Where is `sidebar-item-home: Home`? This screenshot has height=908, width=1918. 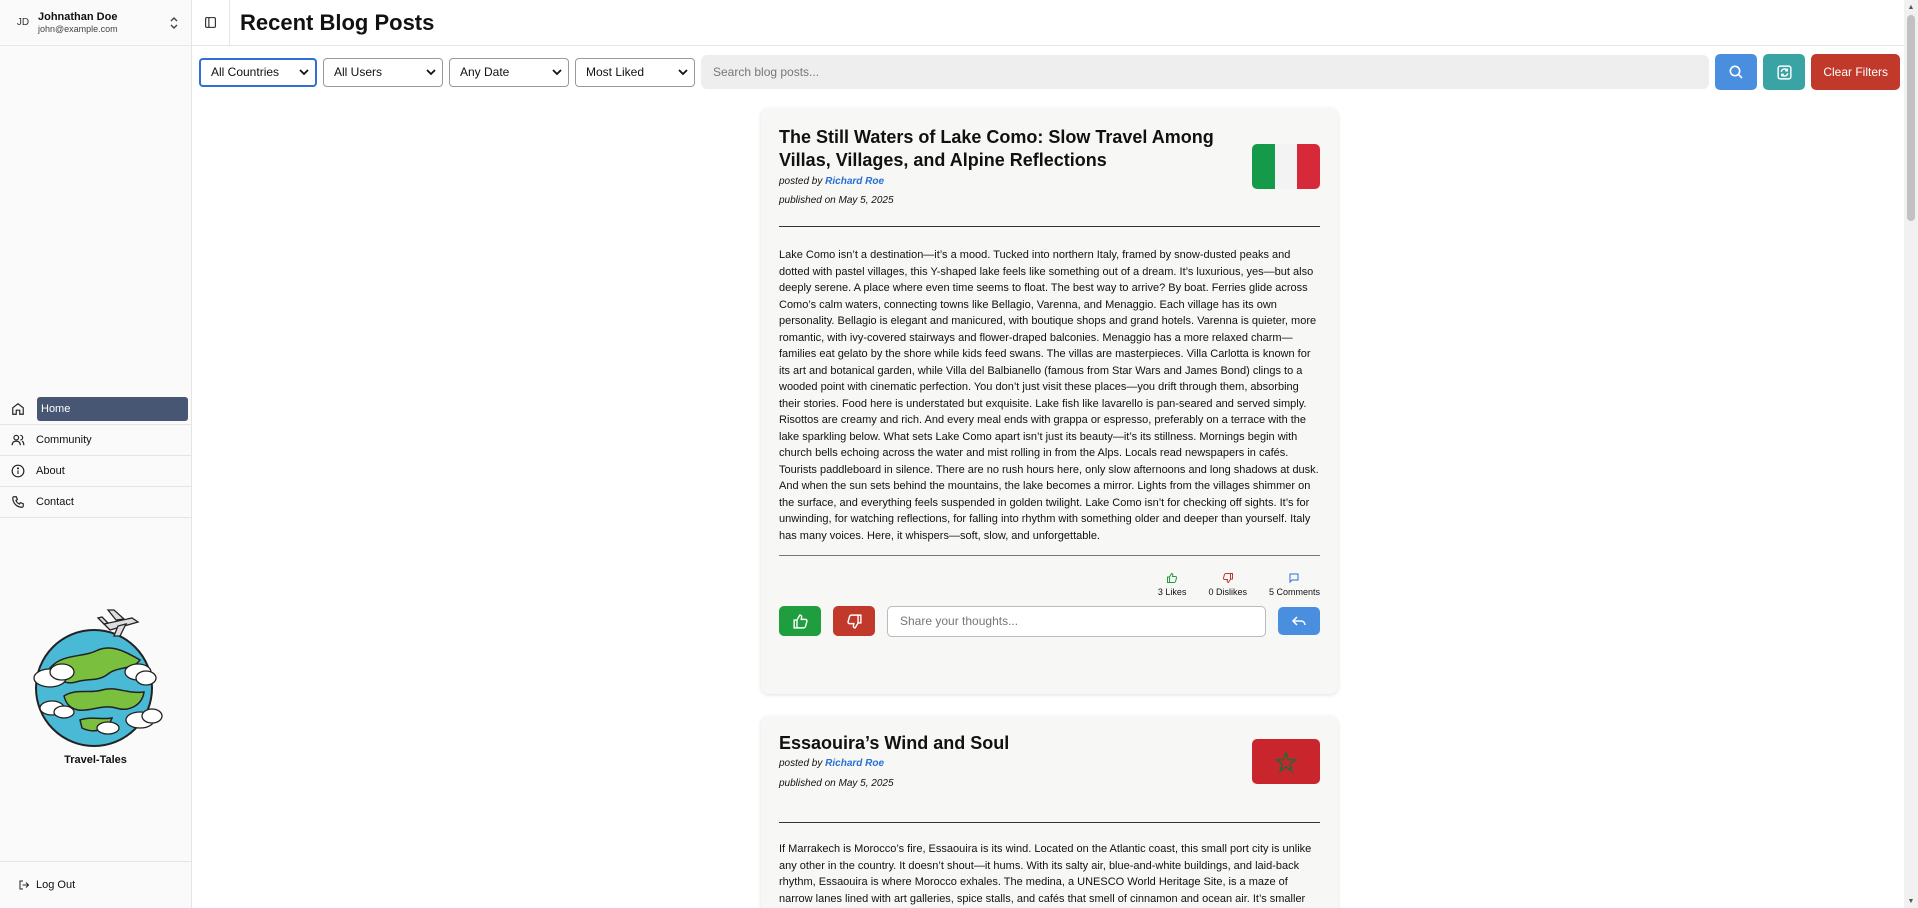 sidebar-item-home: Home is located at coordinates (95, 409).